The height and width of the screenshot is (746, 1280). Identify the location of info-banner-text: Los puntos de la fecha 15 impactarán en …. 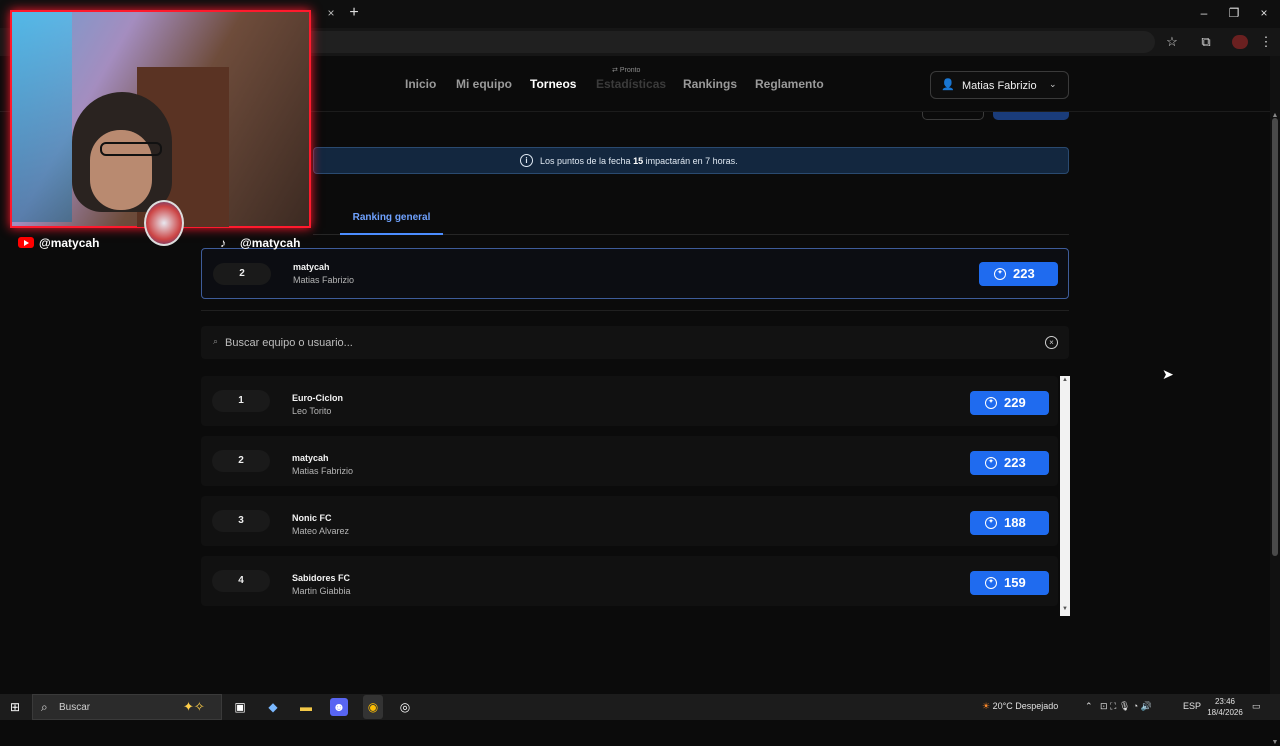
(639, 161).